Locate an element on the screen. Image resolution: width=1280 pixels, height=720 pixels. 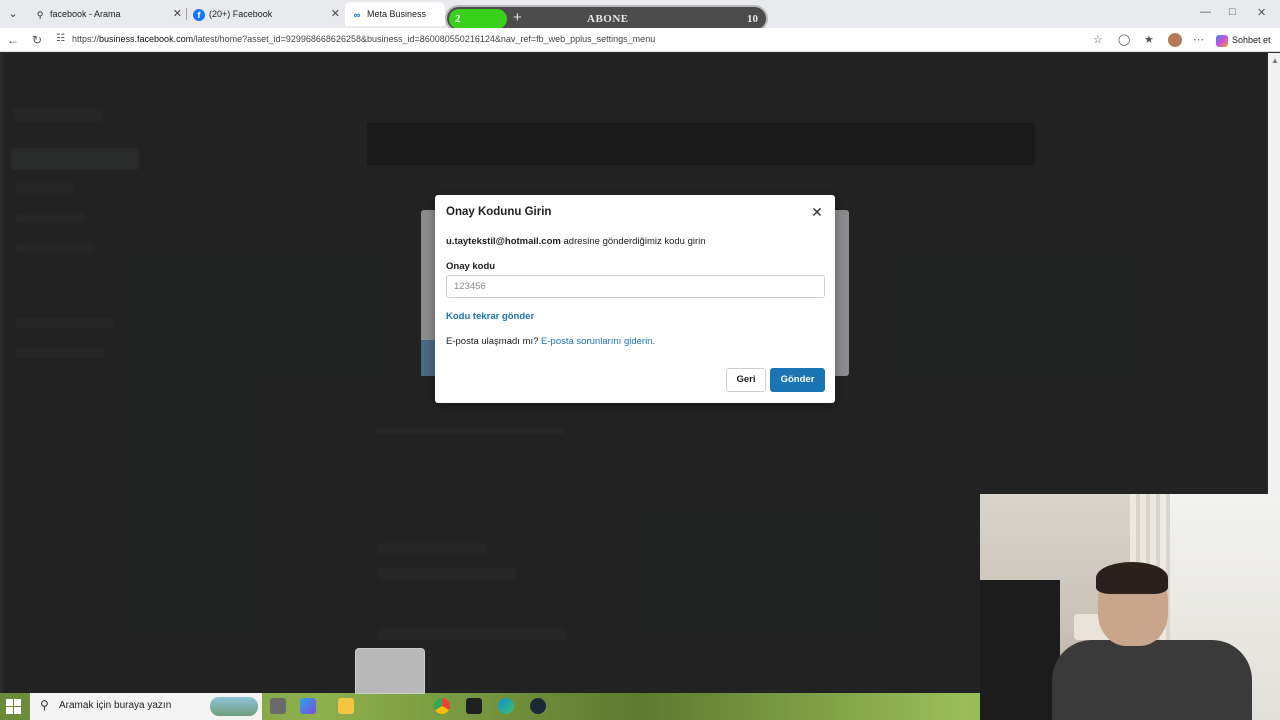
favorite-star-icon: ☆ is located at coordinates (1098, 40).